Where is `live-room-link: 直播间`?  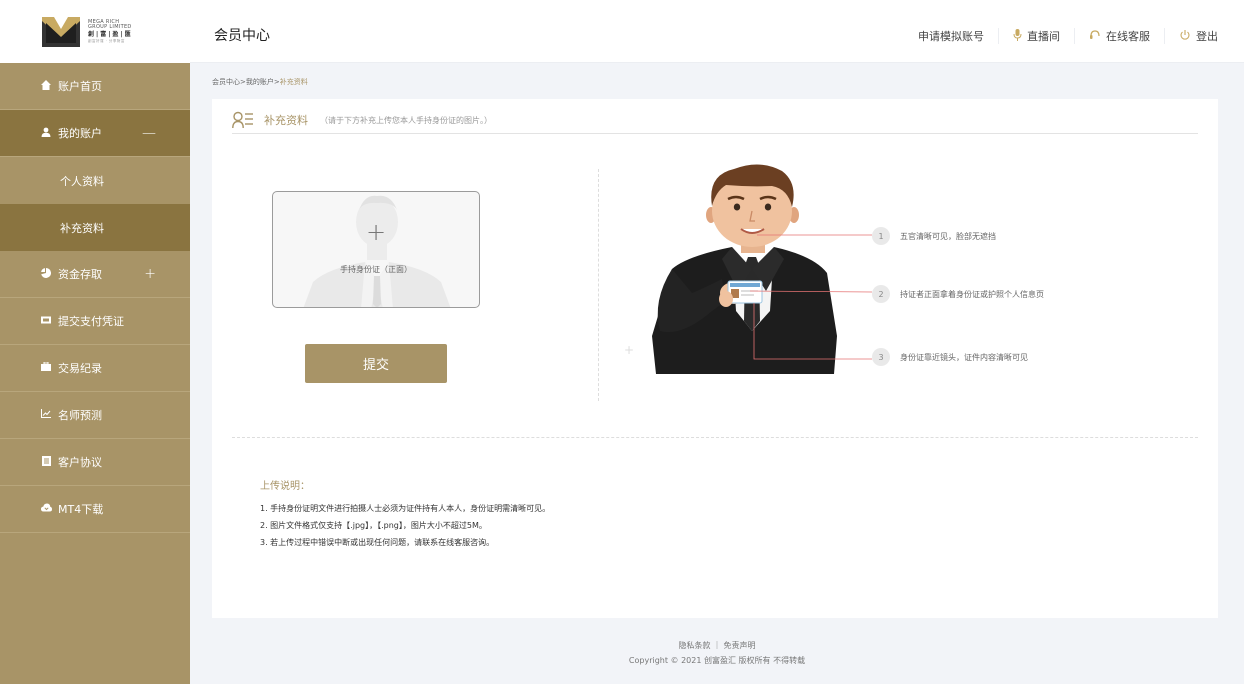 live-room-link: 直播间 is located at coordinates (1036, 36).